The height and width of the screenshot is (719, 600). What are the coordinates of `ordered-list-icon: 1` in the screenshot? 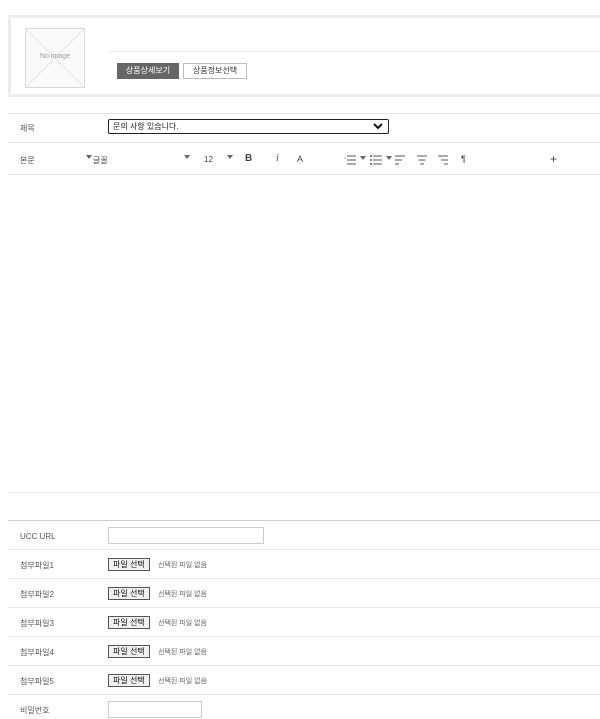 It's located at (350, 160).